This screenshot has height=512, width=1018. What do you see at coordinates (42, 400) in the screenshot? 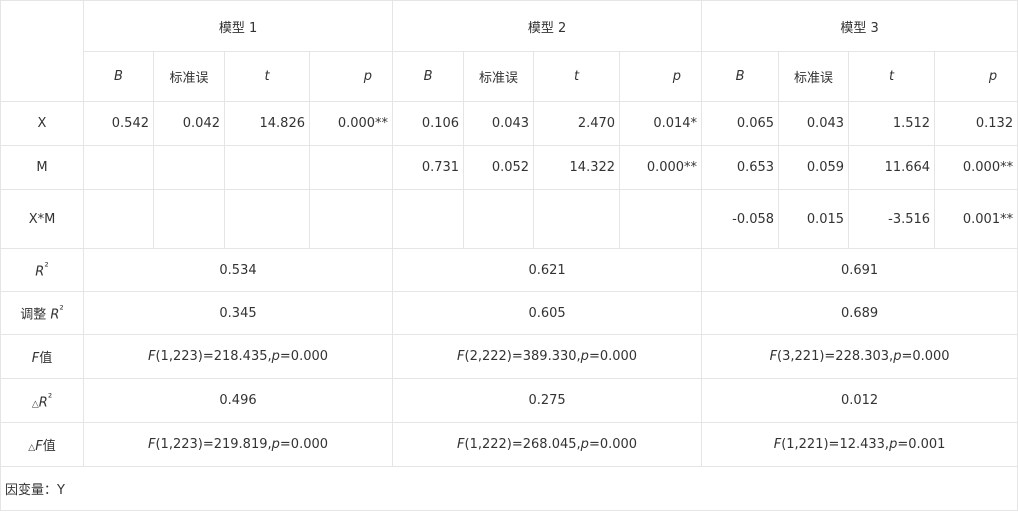
I see `row-label-delta-r2: △R²` at bounding box center [42, 400].